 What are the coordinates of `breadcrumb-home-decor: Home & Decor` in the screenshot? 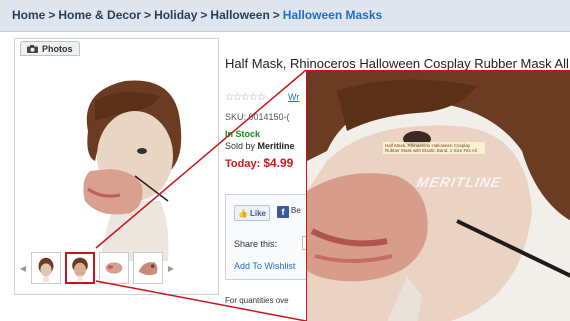 It's located at (99, 15).